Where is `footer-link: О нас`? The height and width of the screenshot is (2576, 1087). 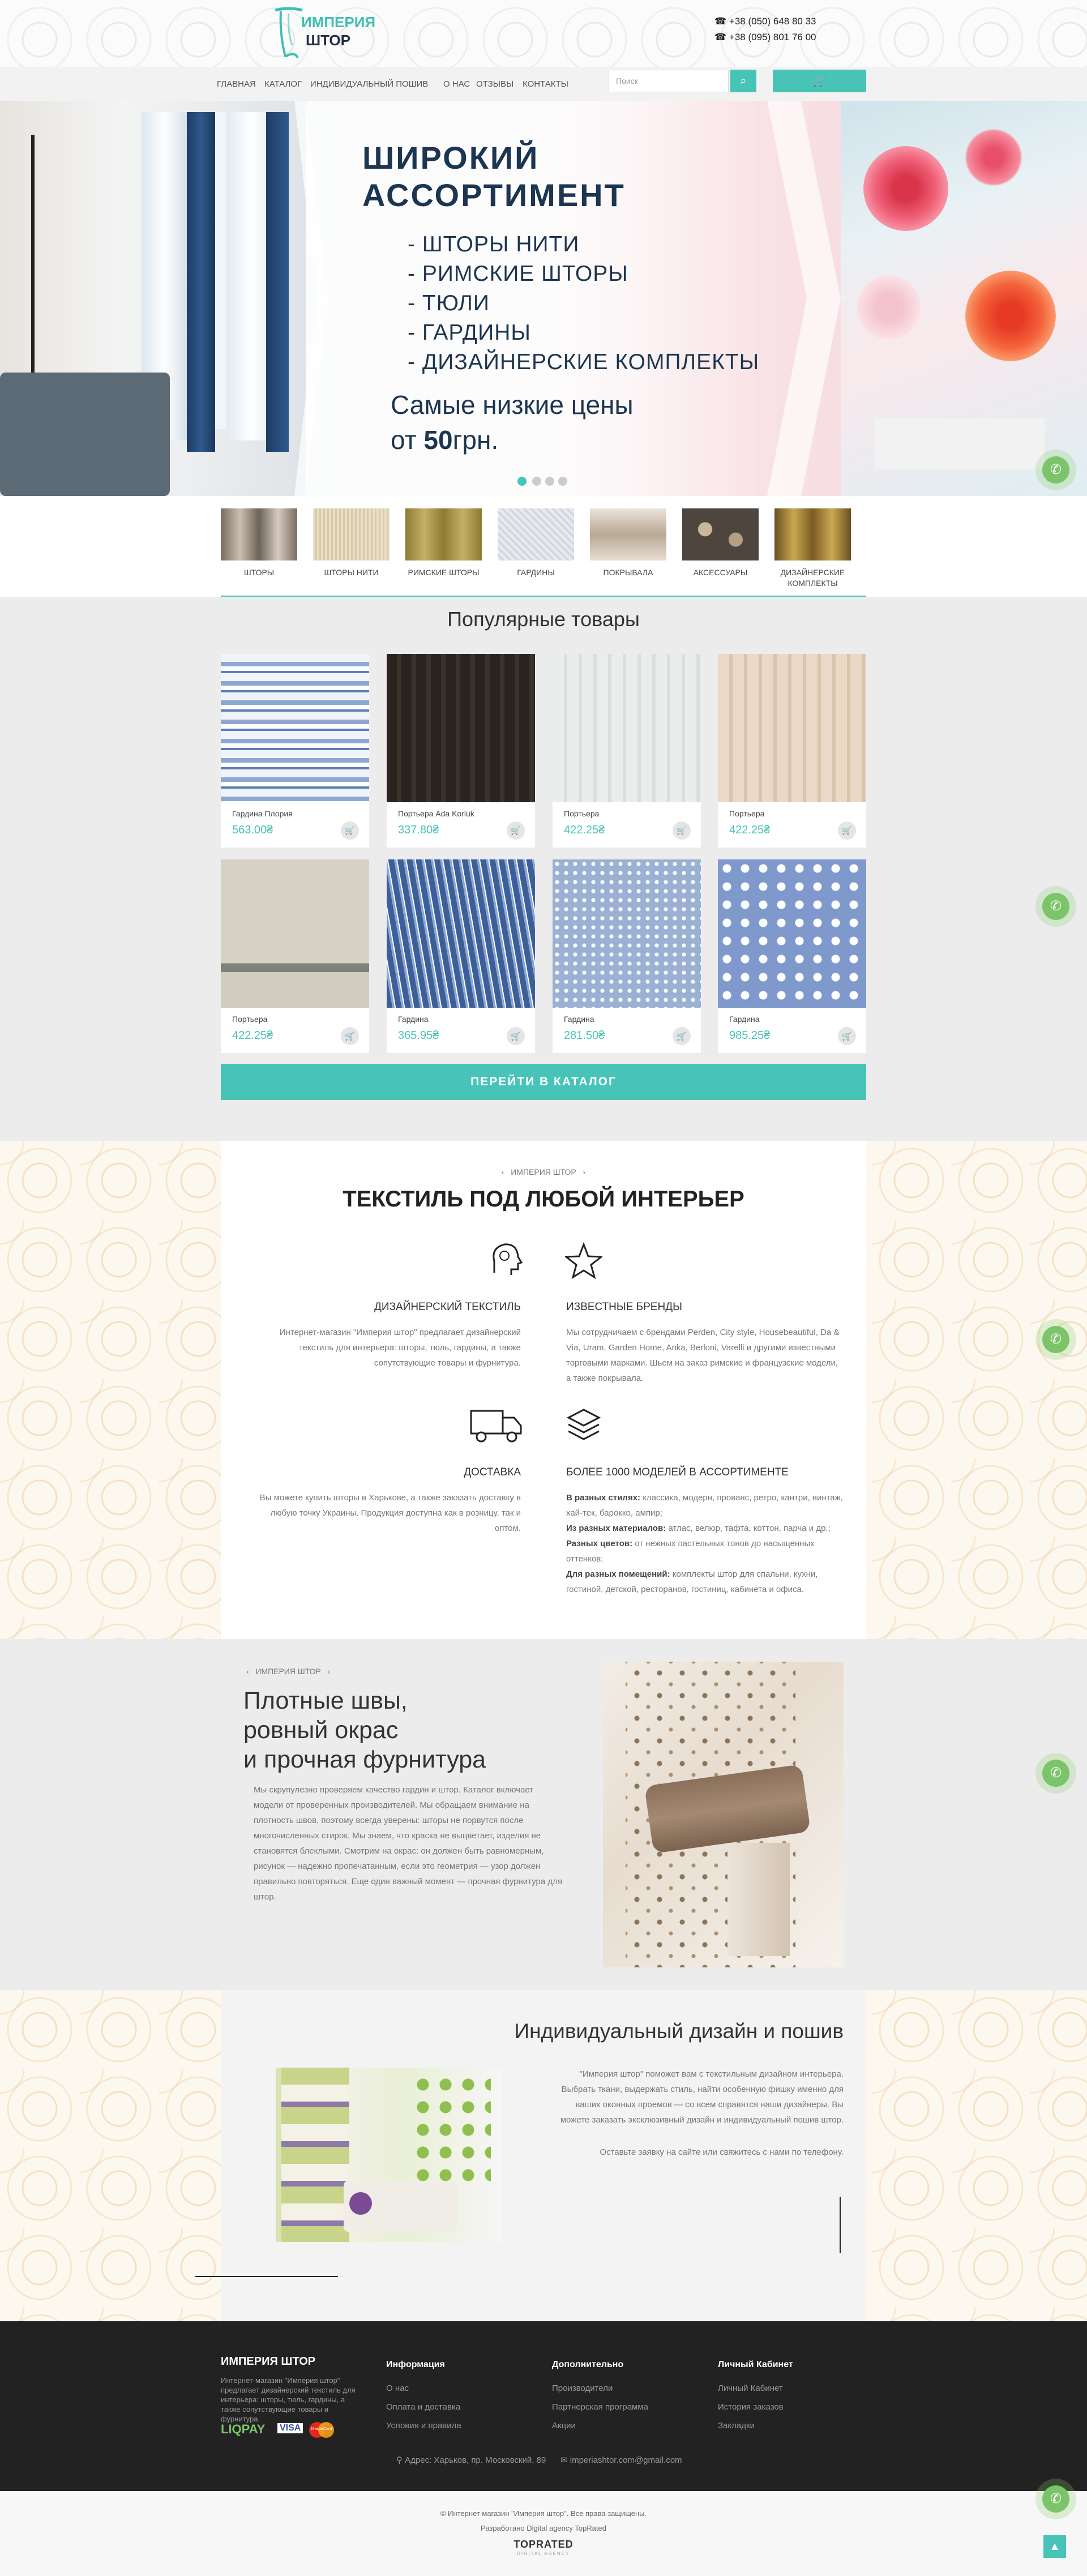
footer-link: О нас is located at coordinates (423, 2388).